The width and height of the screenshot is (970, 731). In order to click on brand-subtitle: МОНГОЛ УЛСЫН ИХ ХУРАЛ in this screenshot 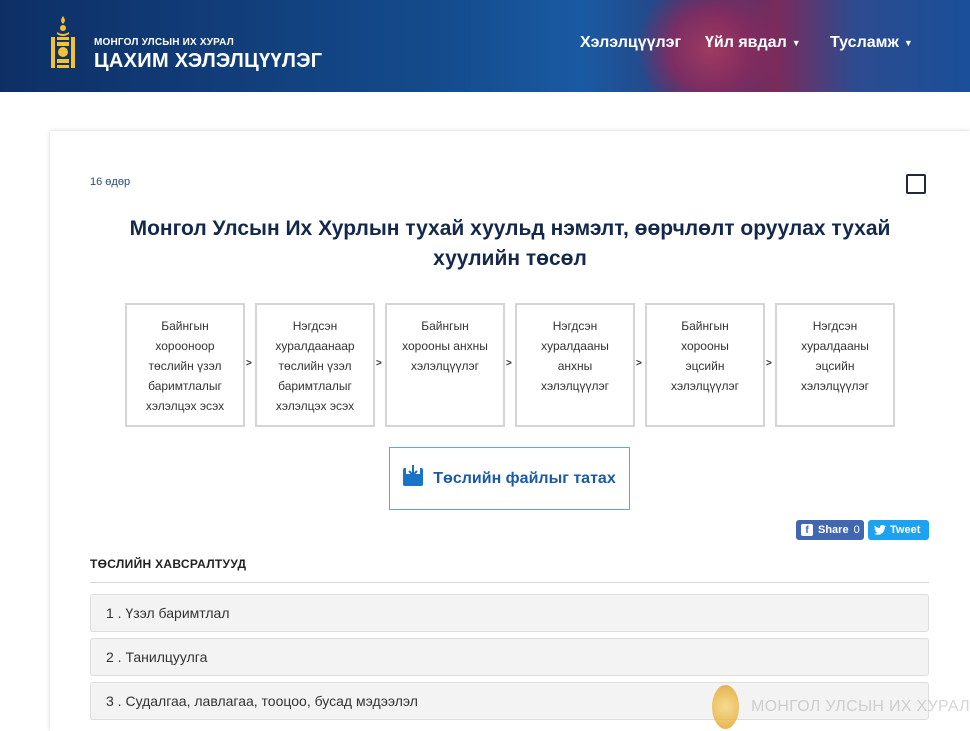, I will do `click(164, 42)`.